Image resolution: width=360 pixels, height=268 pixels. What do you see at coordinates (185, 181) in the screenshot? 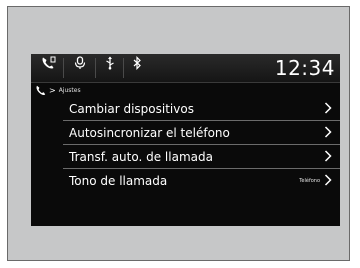
I see `menu-item-tono-de-llamada: Tono de llamada Teléfono` at bounding box center [185, 181].